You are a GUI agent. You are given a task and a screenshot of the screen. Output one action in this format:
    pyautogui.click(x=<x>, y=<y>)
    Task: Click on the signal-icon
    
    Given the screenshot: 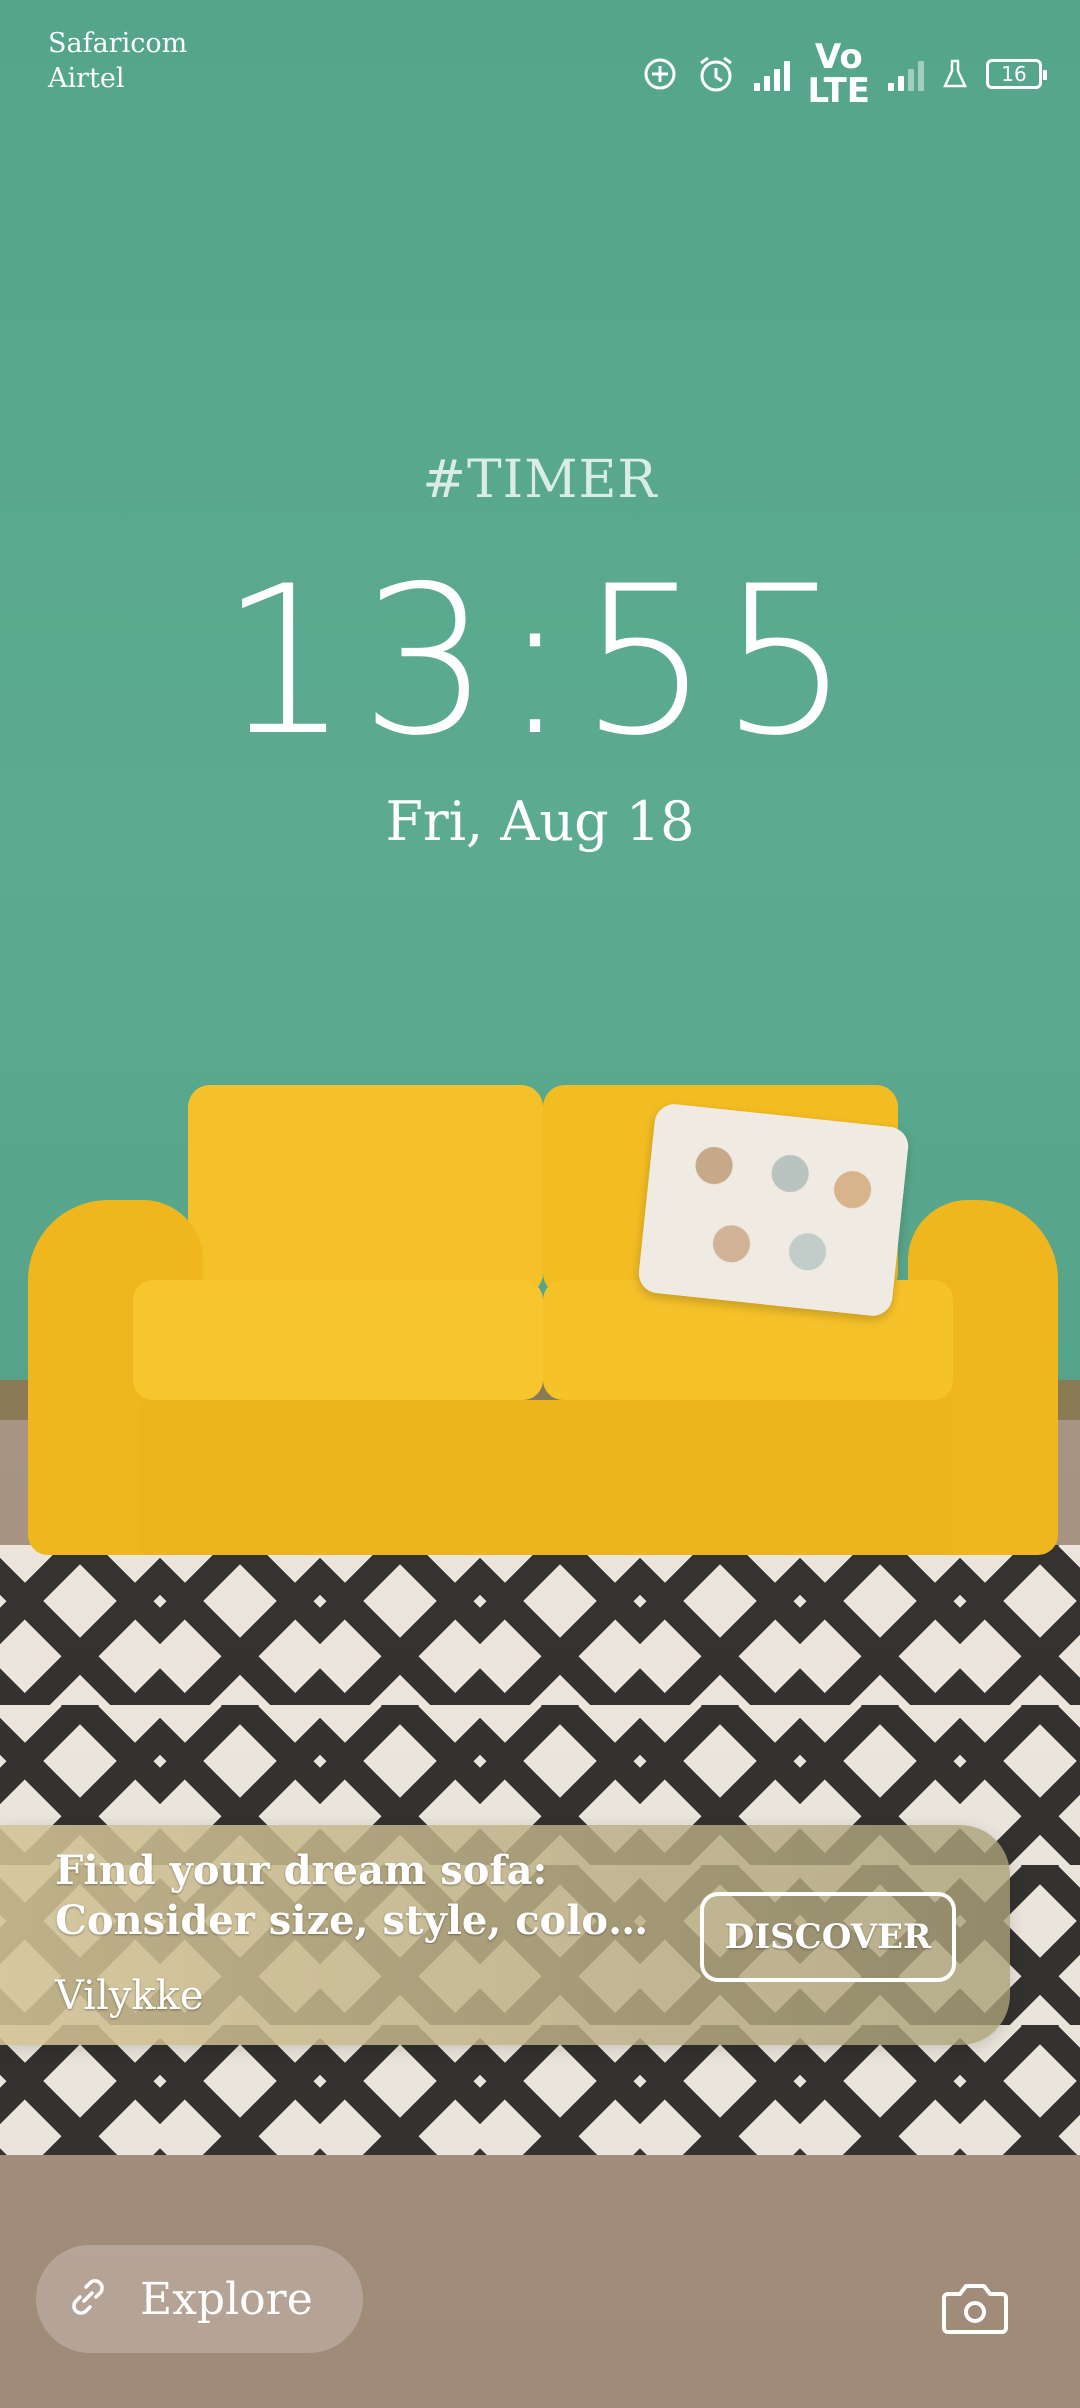 What is the action you would take?
    pyautogui.click(x=771, y=74)
    